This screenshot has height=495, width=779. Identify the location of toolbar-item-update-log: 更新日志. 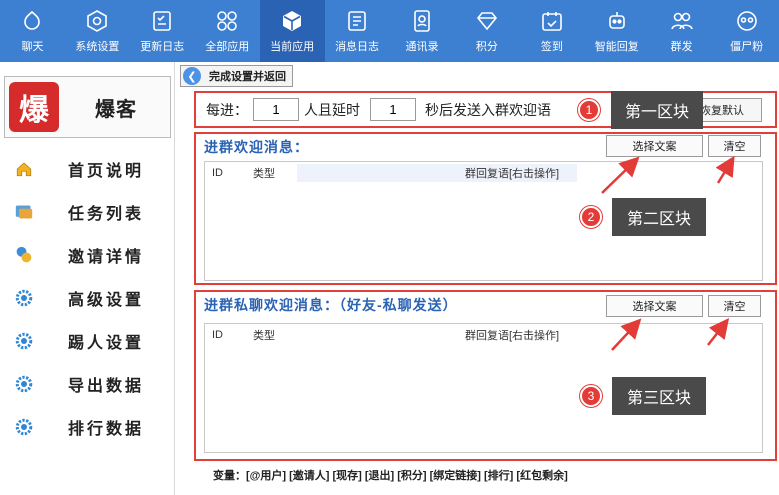
(162, 31).